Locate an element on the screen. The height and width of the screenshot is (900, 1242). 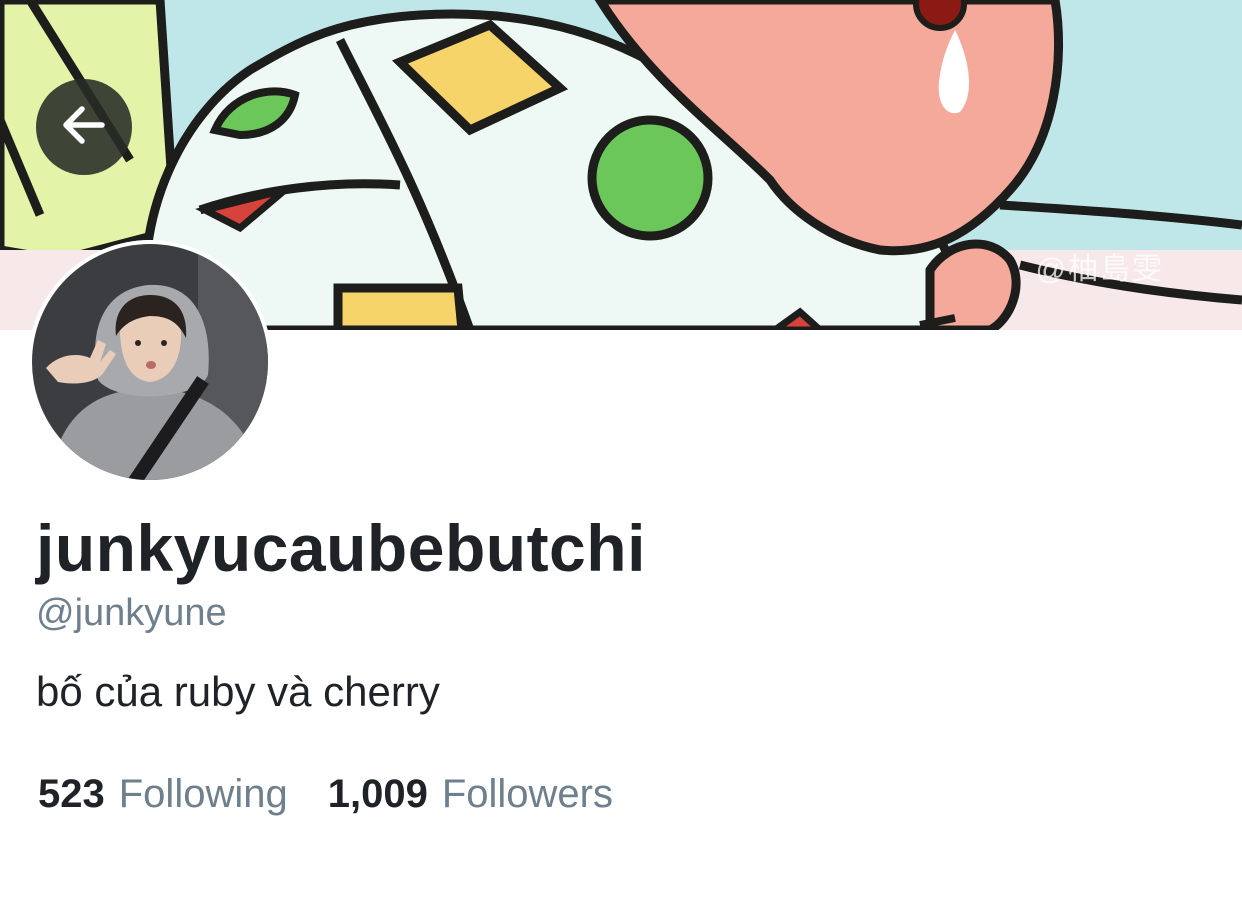
banner-watermark: @柚島雯 is located at coordinates (1099, 269).